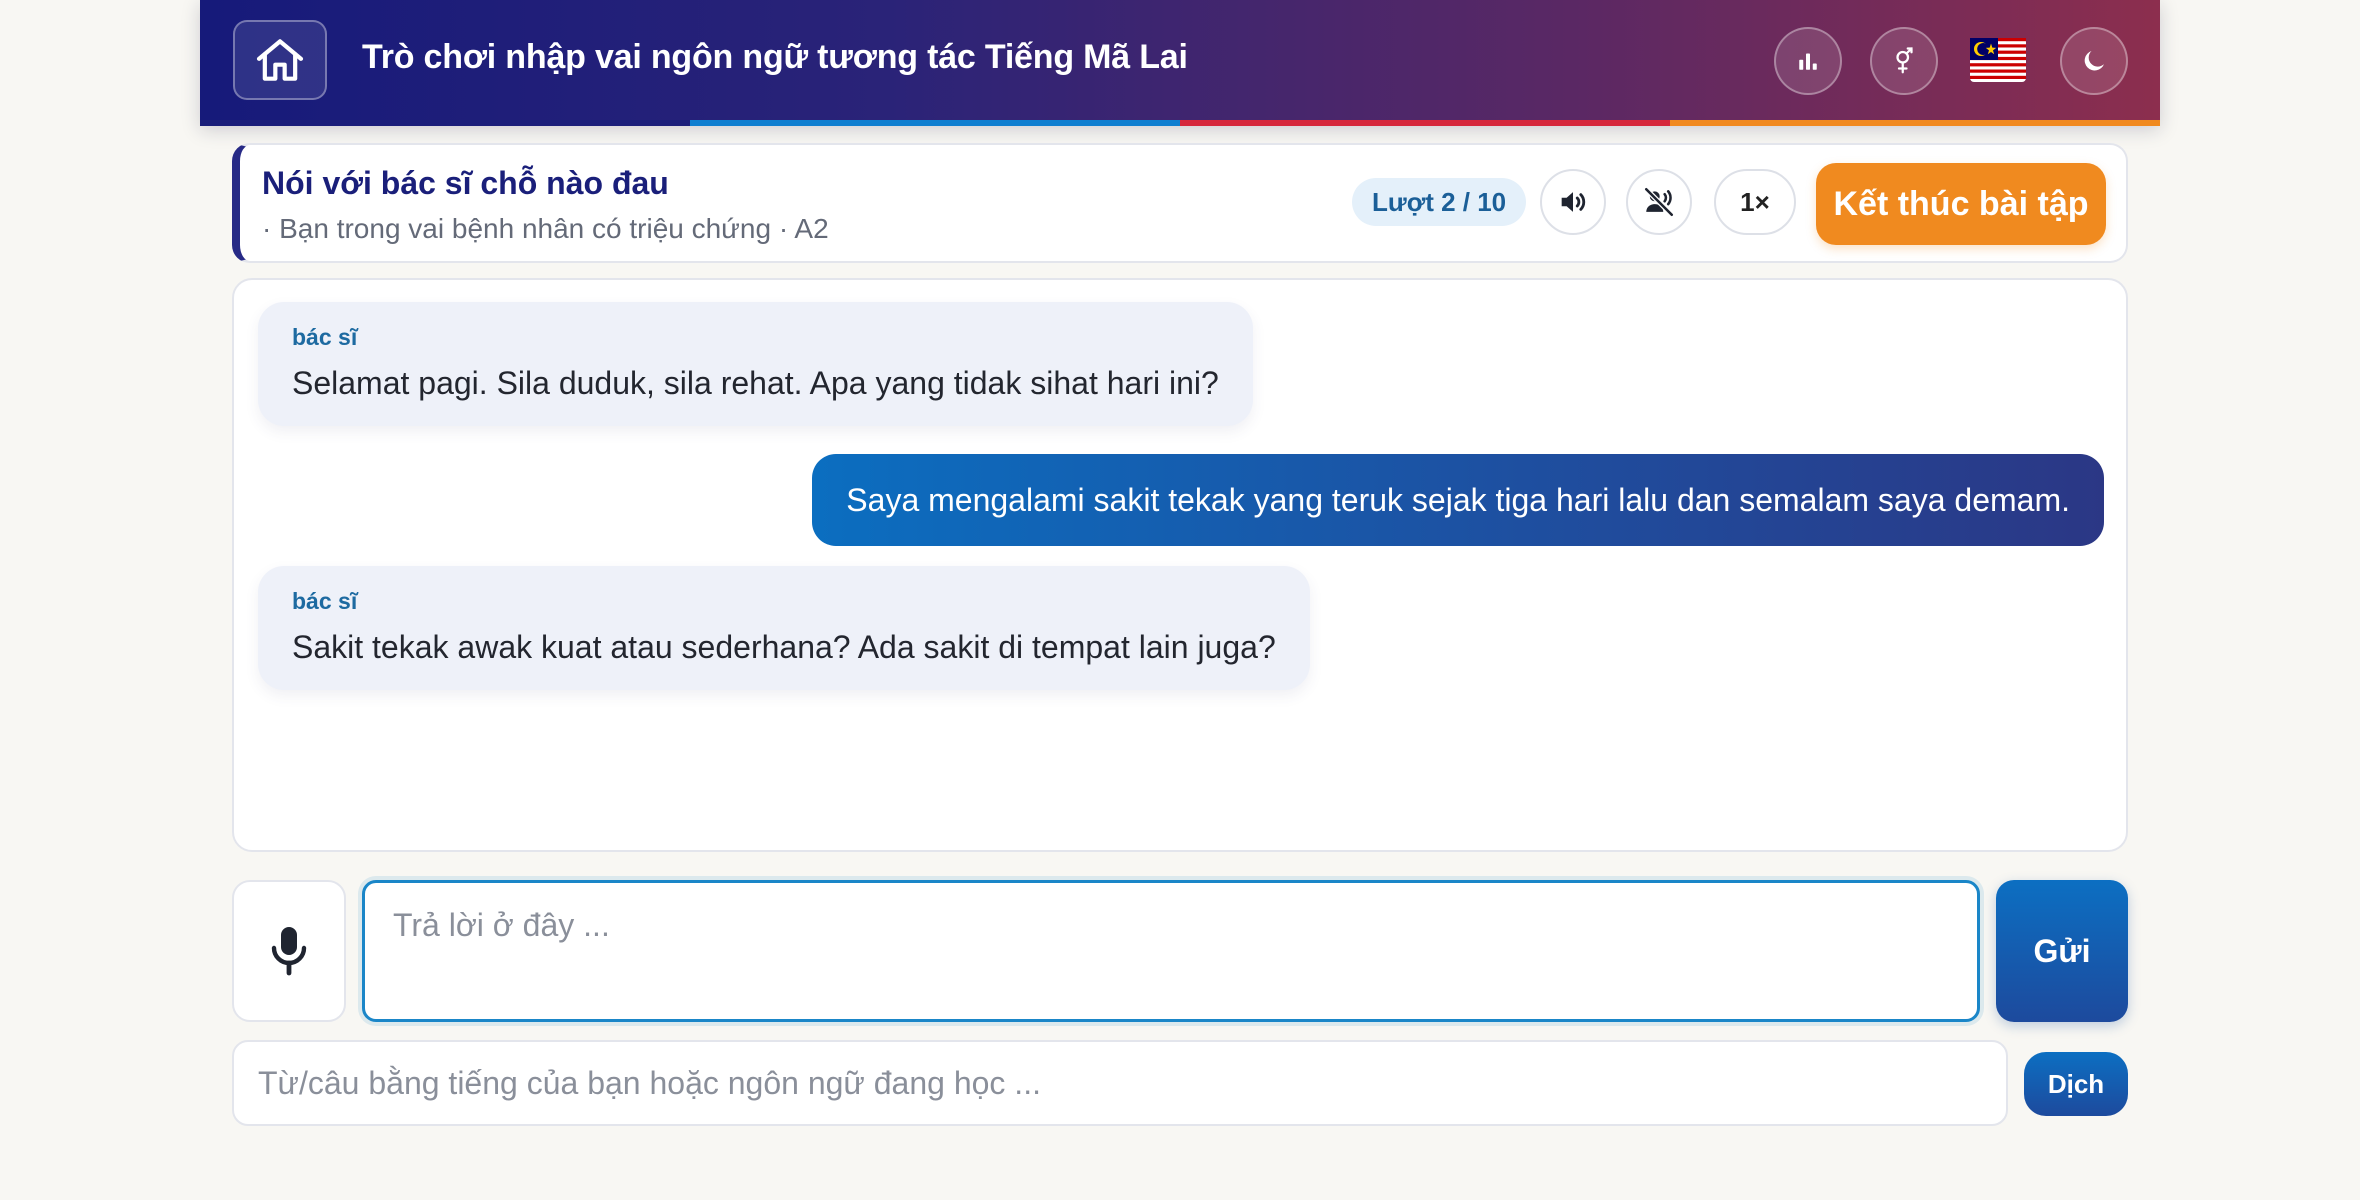 The height and width of the screenshot is (1200, 2360). I want to click on stats-button, so click(1808, 61).